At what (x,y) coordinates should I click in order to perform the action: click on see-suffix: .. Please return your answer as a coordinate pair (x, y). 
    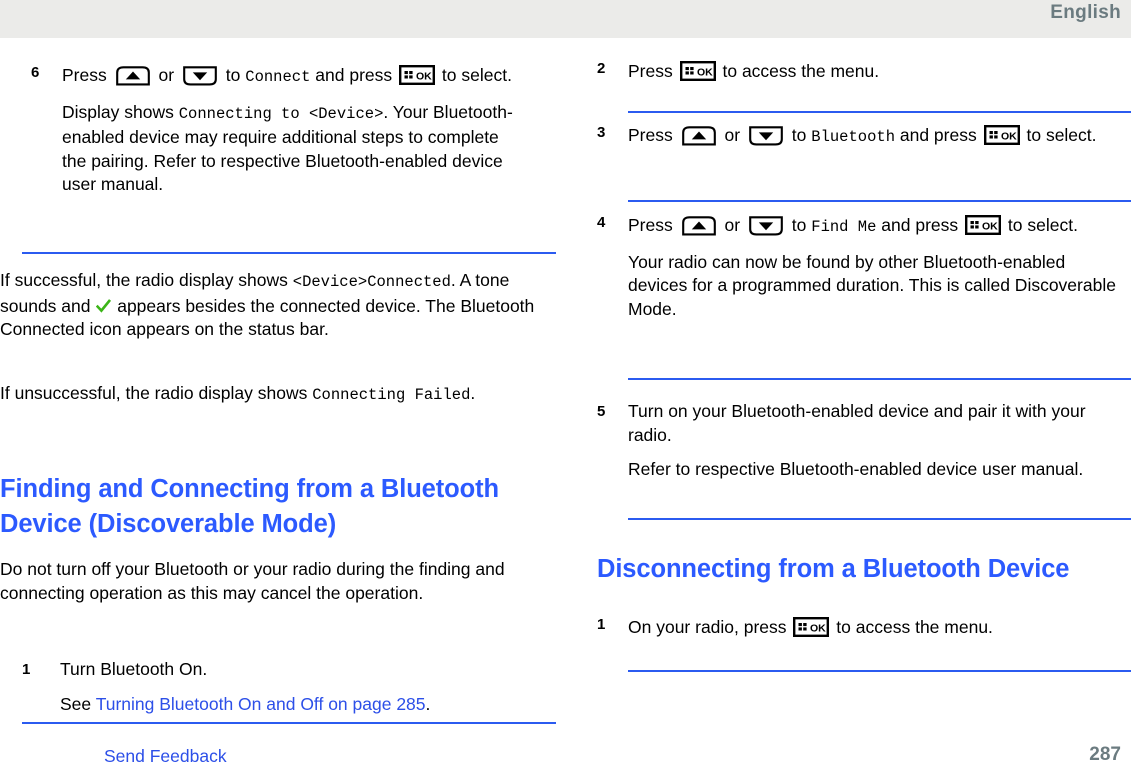
    Looking at the image, I should click on (428, 703).